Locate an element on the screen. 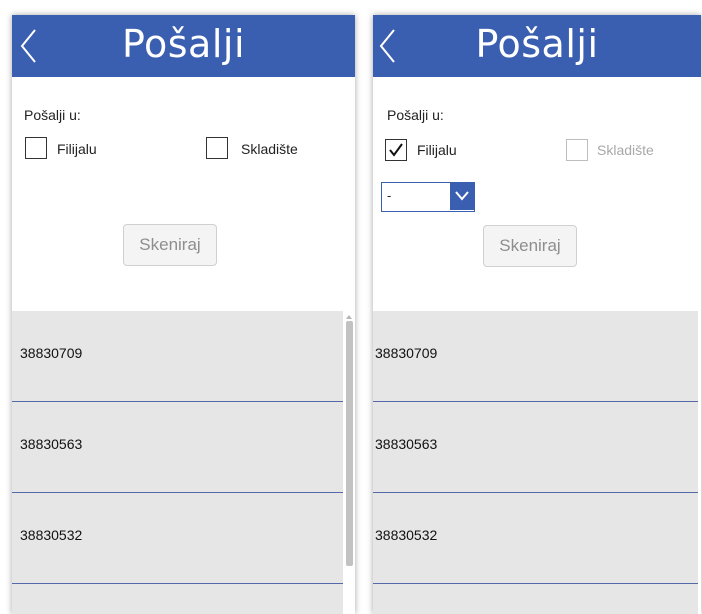 This screenshot has width=702, height=614. scrollbar-edge is located at coordinates (699, 462).